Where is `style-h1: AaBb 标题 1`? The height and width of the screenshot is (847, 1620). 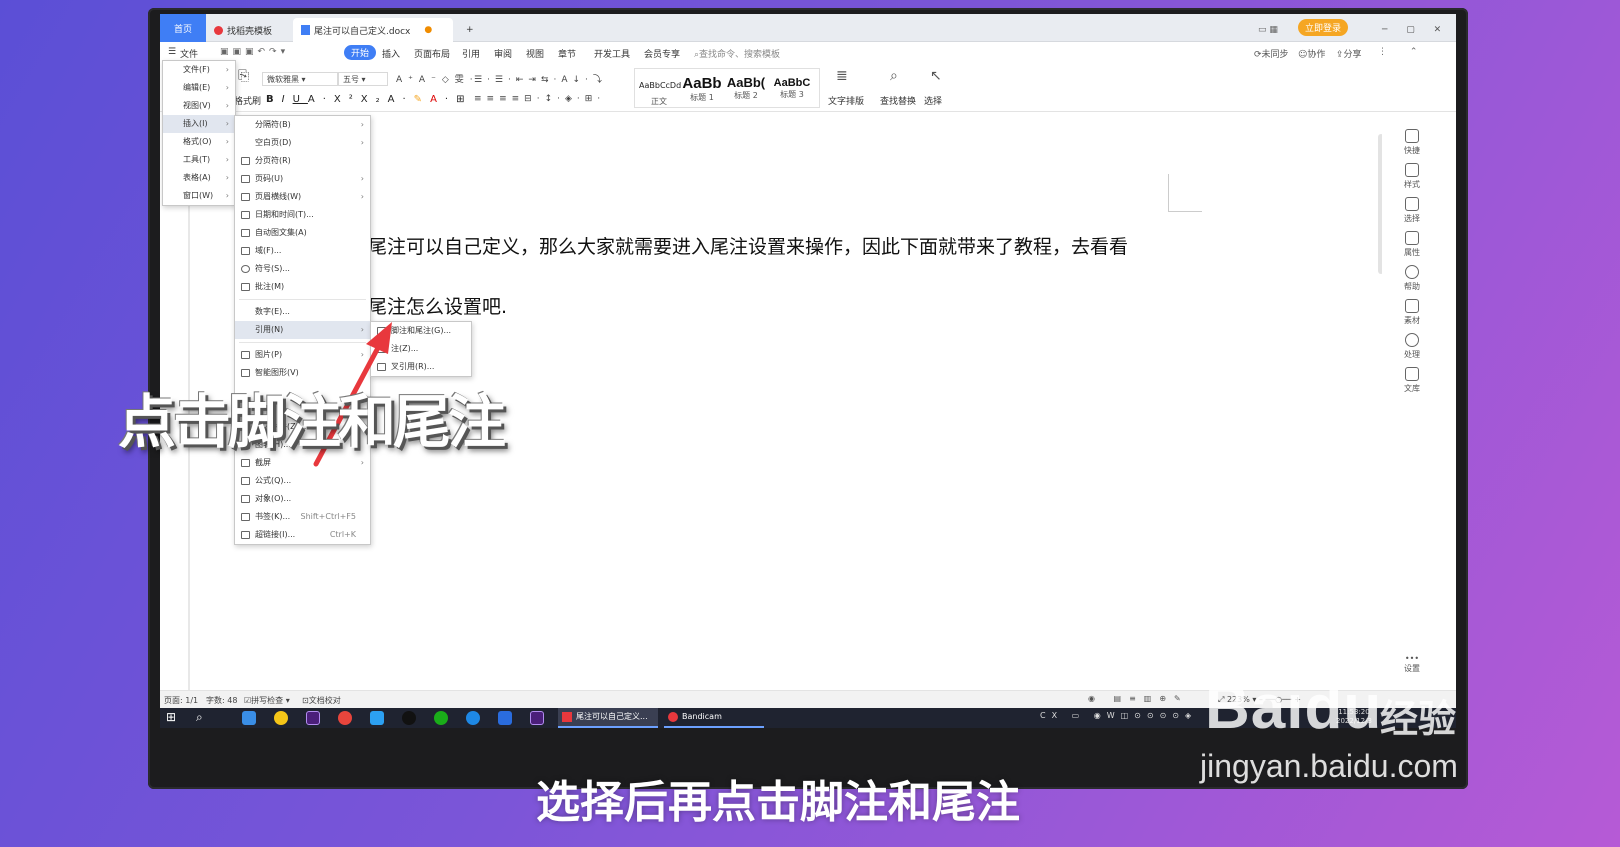 style-h1: AaBb 标题 1 is located at coordinates (702, 93).